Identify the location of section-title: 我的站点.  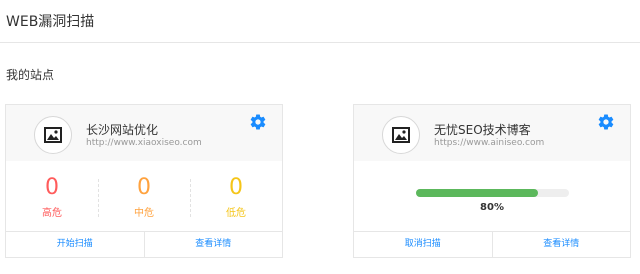
(30, 75).